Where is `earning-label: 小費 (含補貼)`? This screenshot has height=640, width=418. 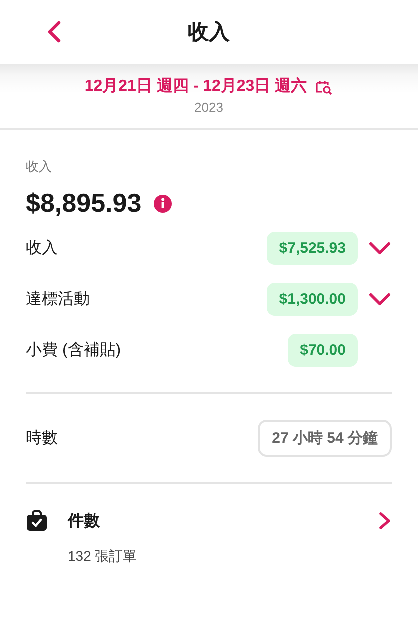
earning-label: 小費 (含補貼) is located at coordinates (74, 350).